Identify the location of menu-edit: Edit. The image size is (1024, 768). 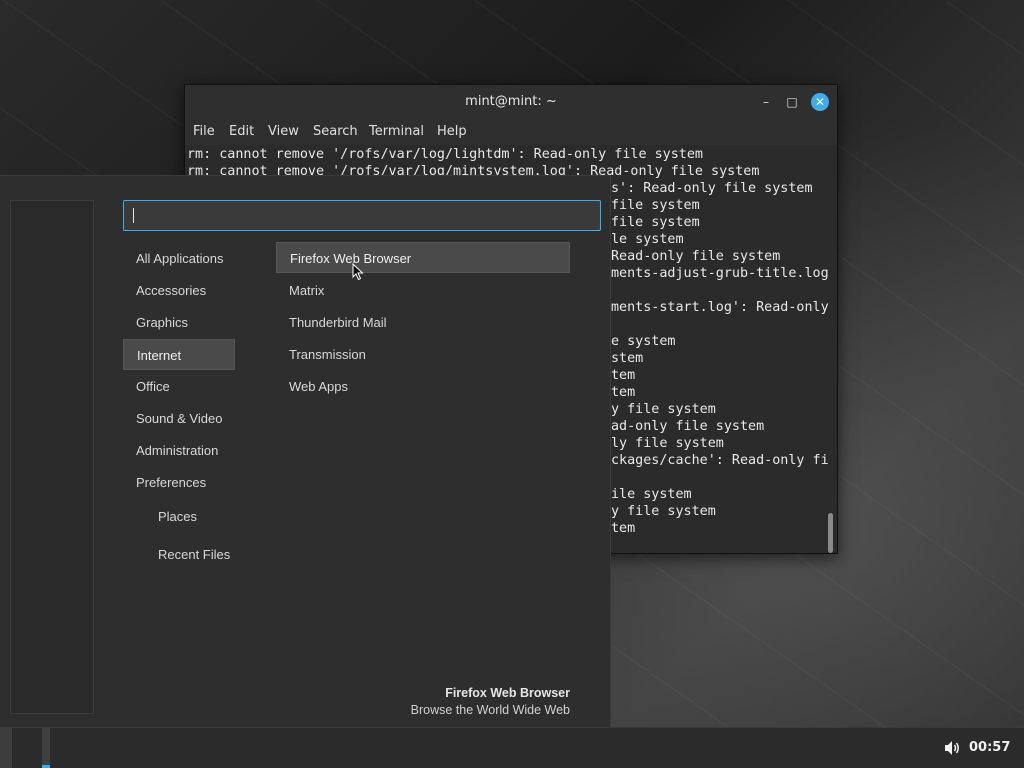
(241, 131).